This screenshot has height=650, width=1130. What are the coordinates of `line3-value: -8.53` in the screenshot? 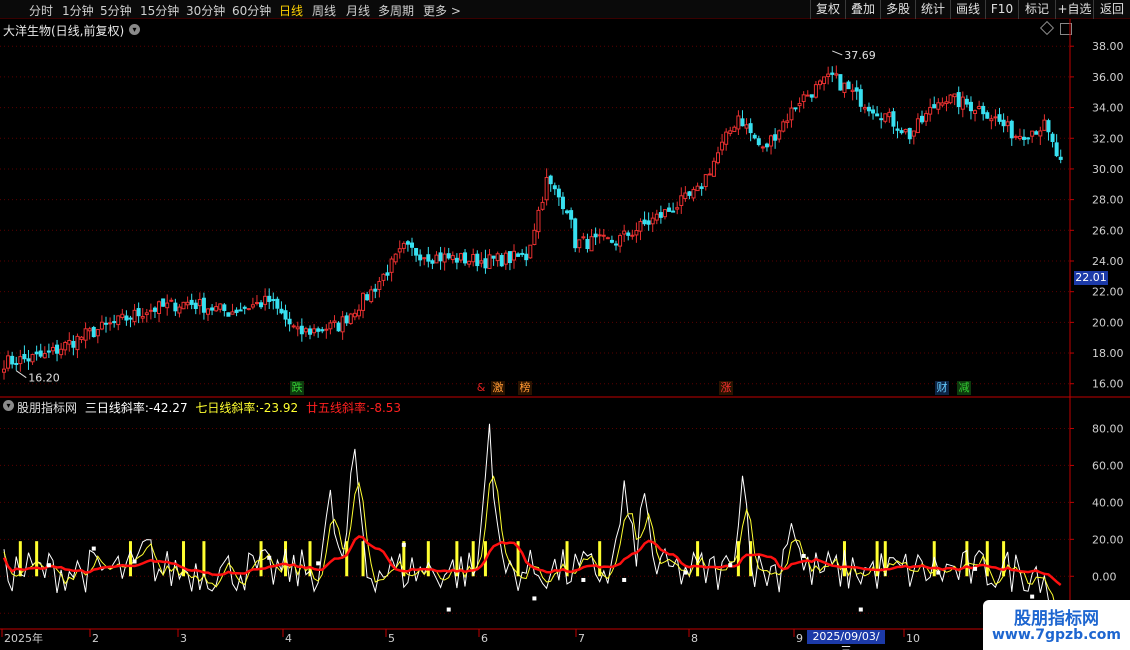 It's located at (386, 408).